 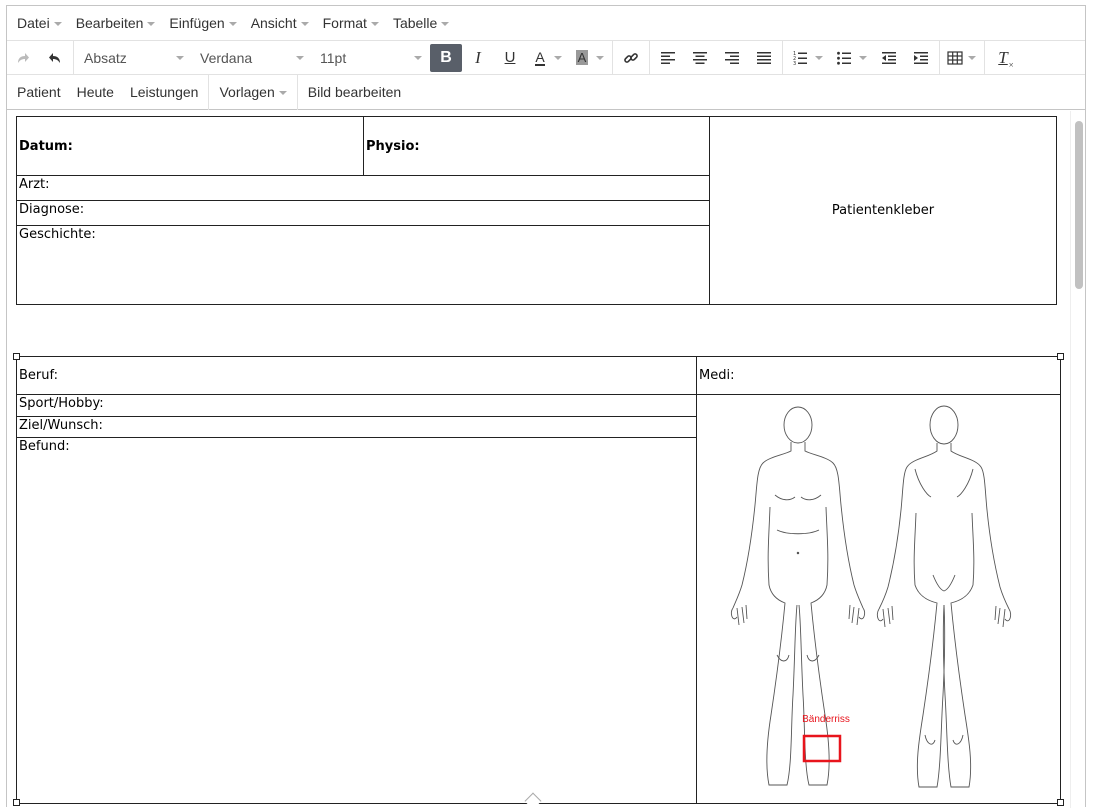 I want to click on resize-handle-sw, so click(x=16, y=802).